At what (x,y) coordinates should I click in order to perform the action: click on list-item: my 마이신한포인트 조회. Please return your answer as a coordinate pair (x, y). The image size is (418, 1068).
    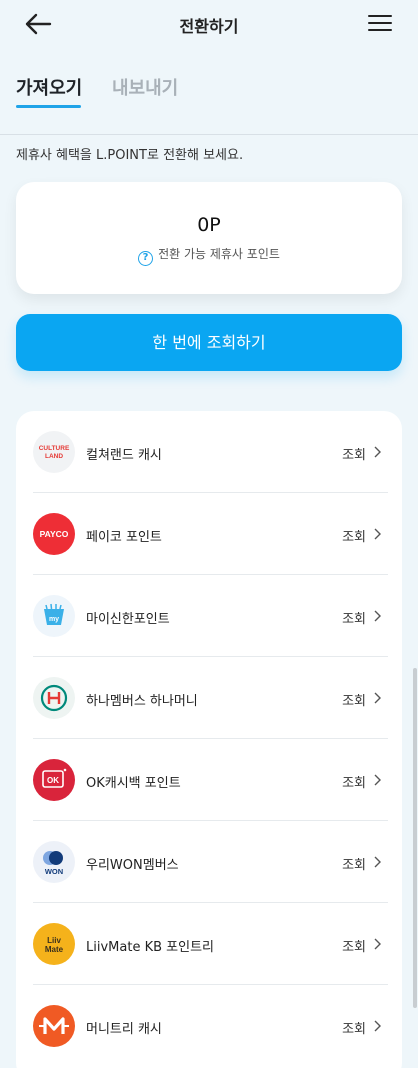
    Looking at the image, I should click on (209, 616).